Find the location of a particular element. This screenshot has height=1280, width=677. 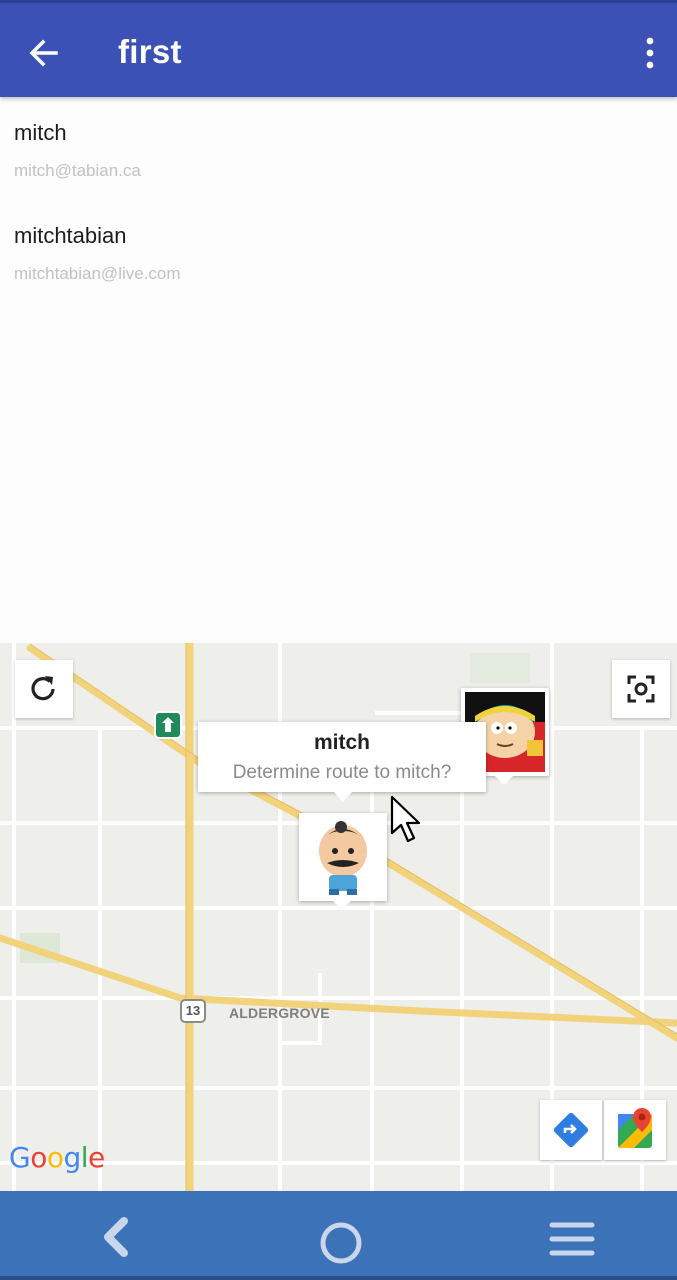

nav-back-button is located at coordinates (116, 1237).